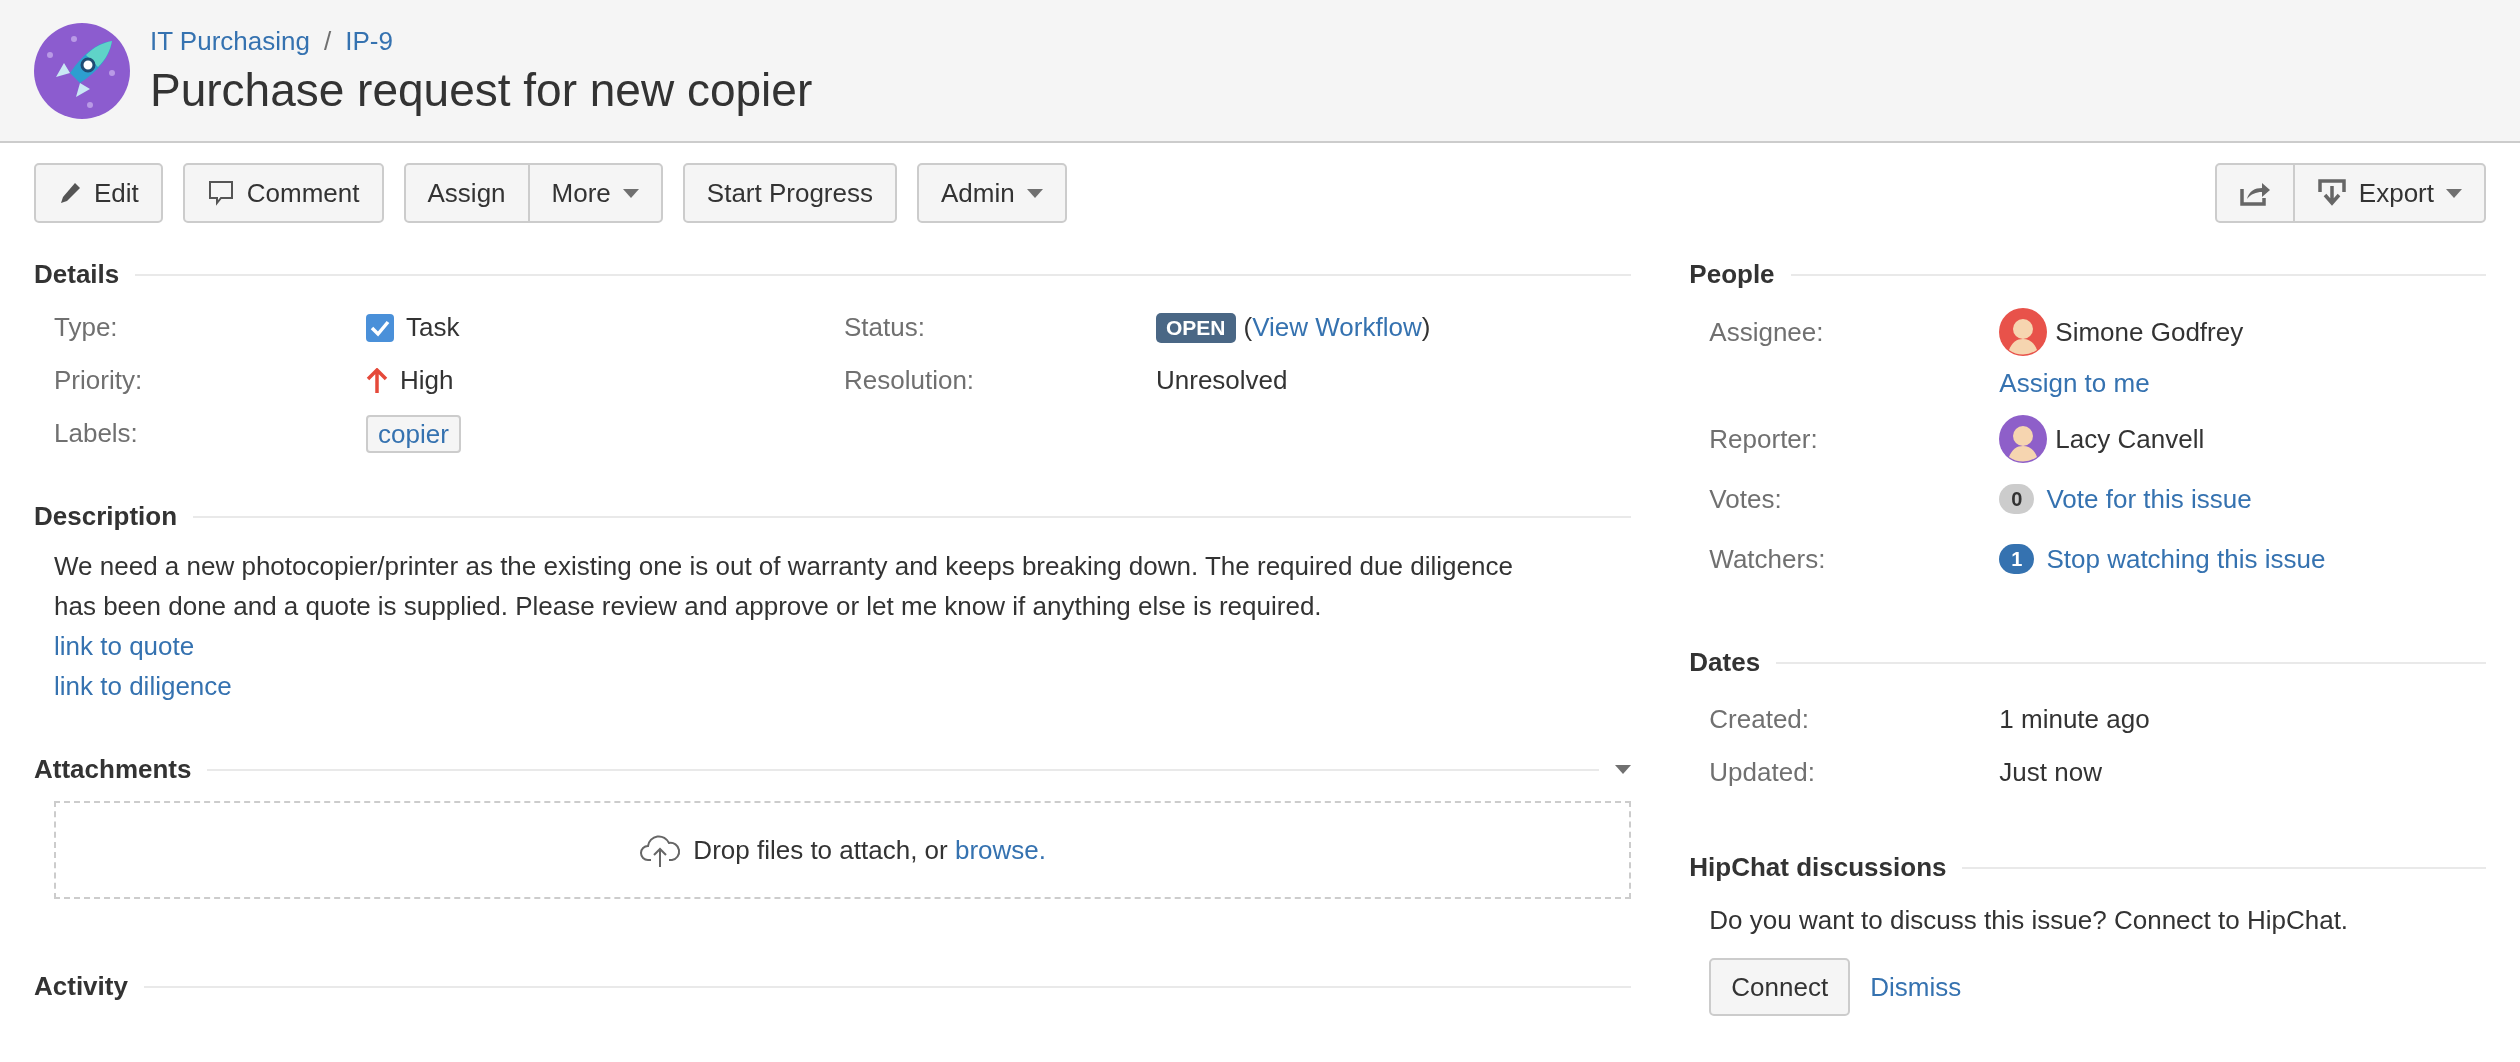 The width and height of the screenshot is (2520, 1062). What do you see at coordinates (1623, 769) in the screenshot?
I see `caret-icon` at bounding box center [1623, 769].